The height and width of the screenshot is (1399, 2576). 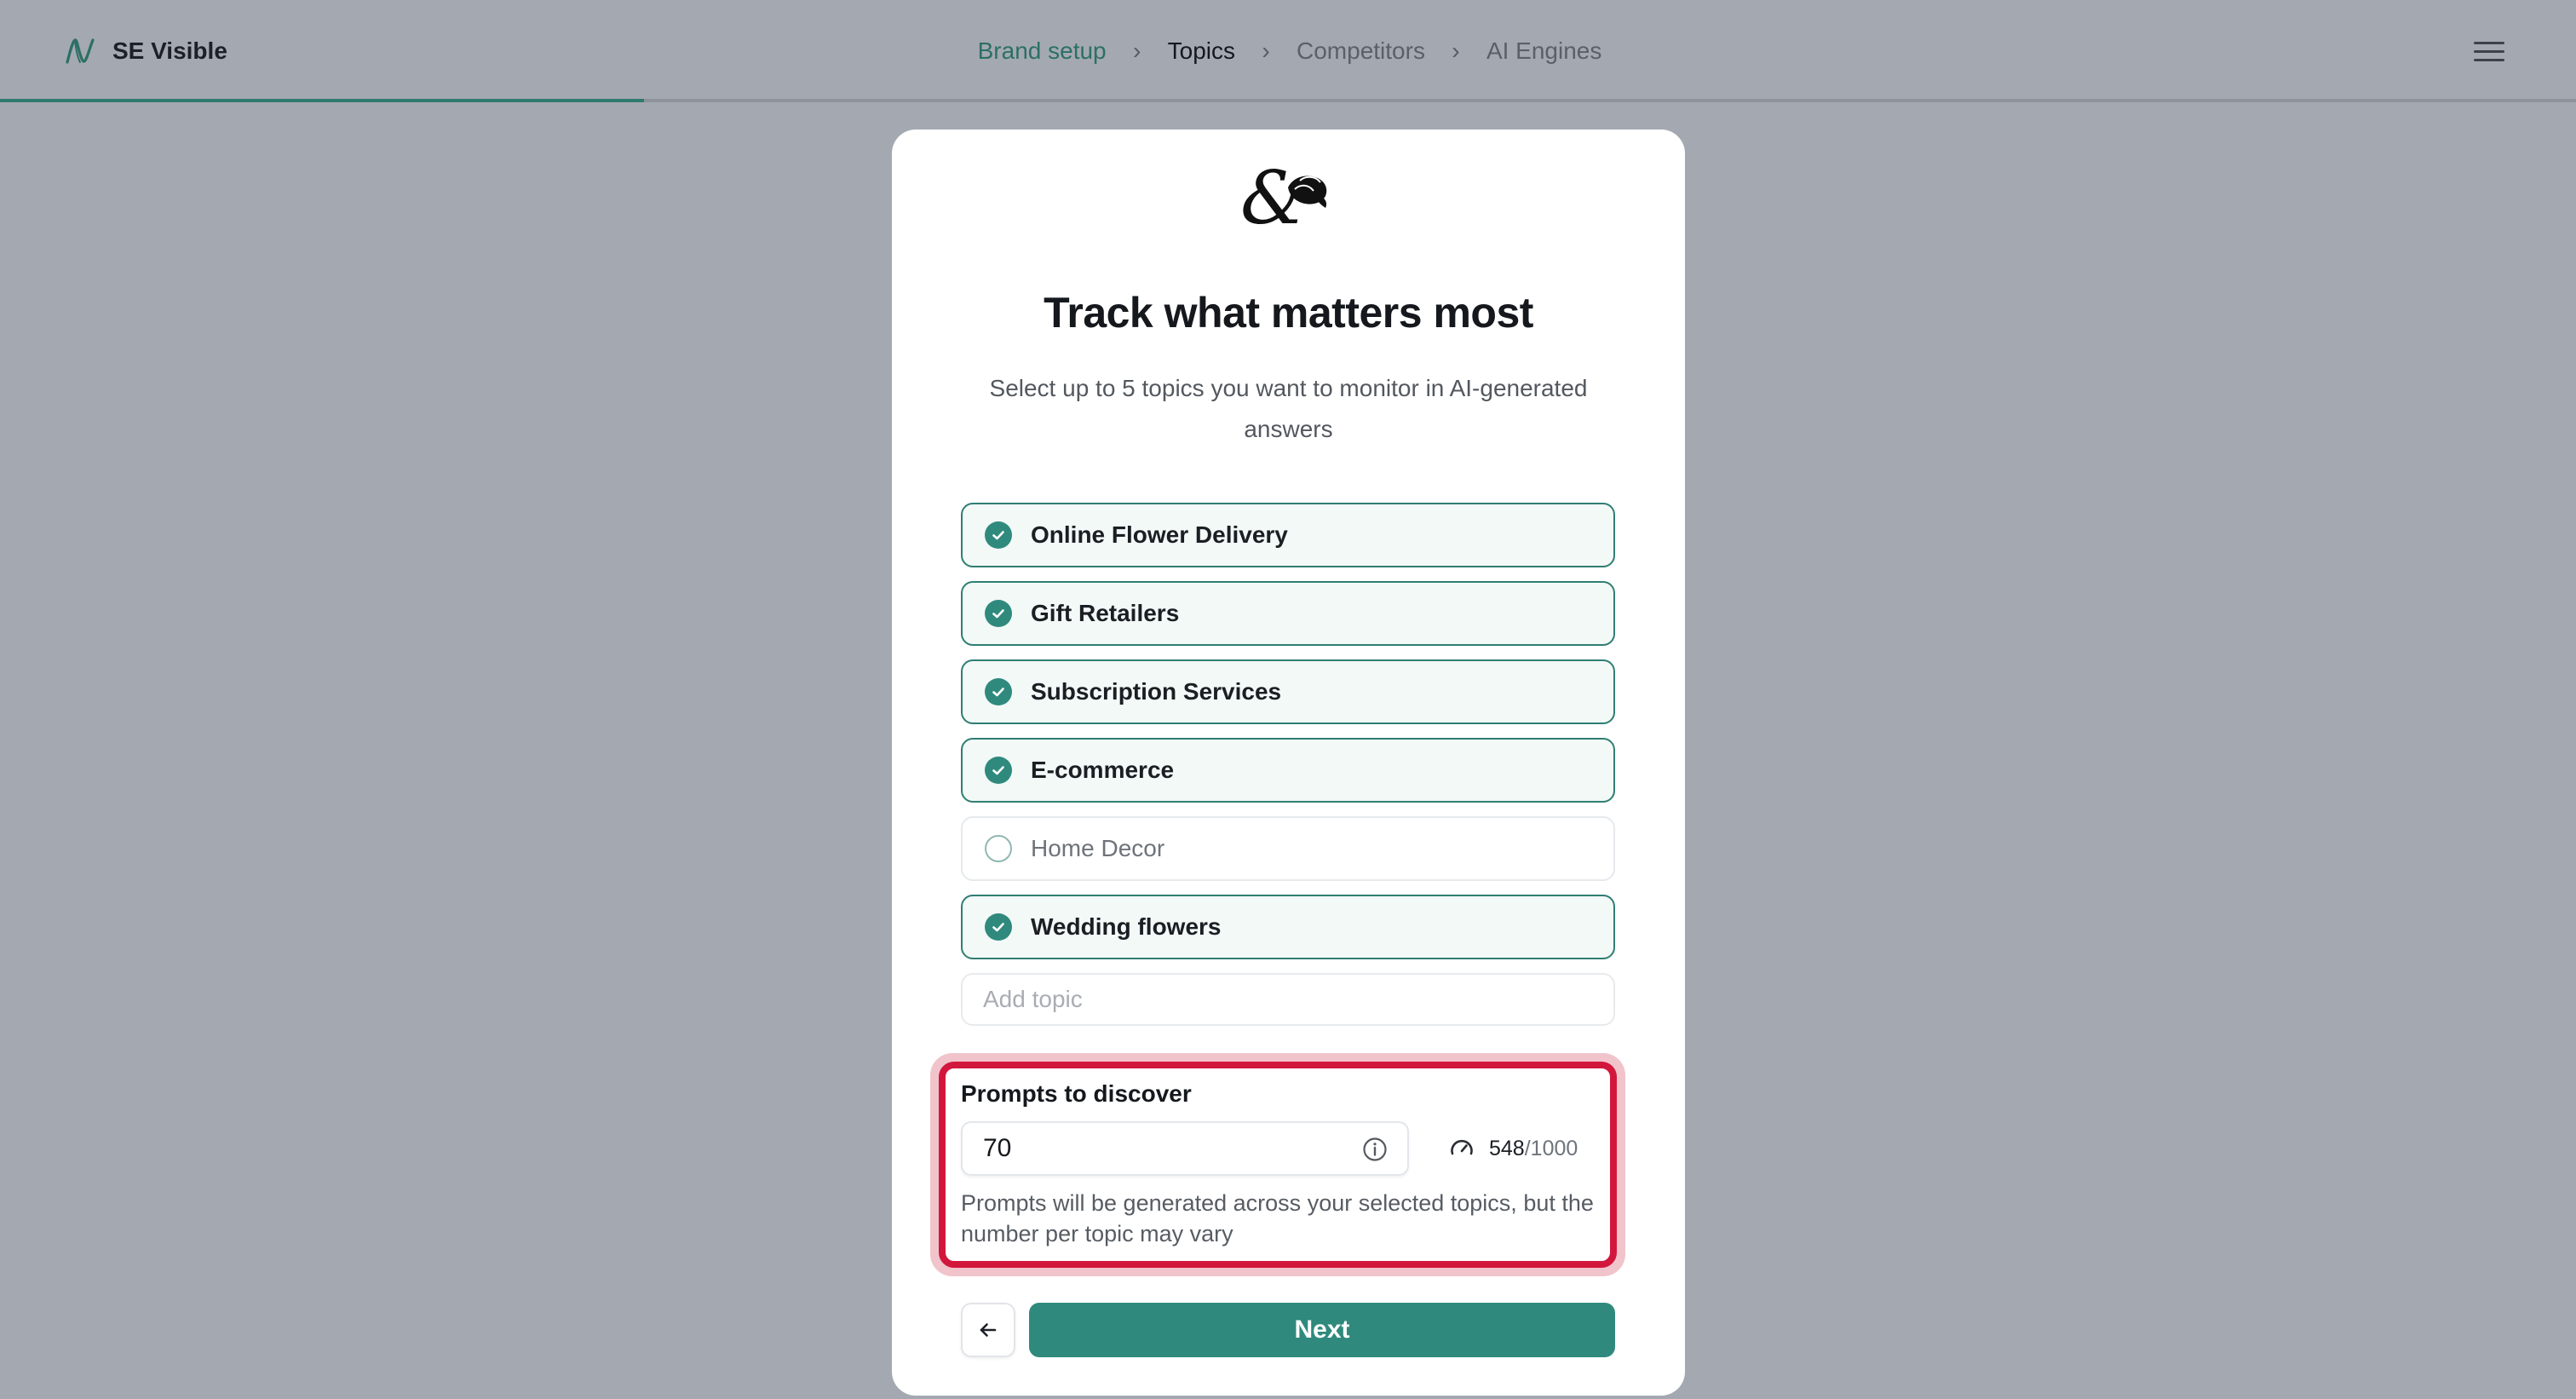 I want to click on next-button: Next, so click(x=1322, y=1330).